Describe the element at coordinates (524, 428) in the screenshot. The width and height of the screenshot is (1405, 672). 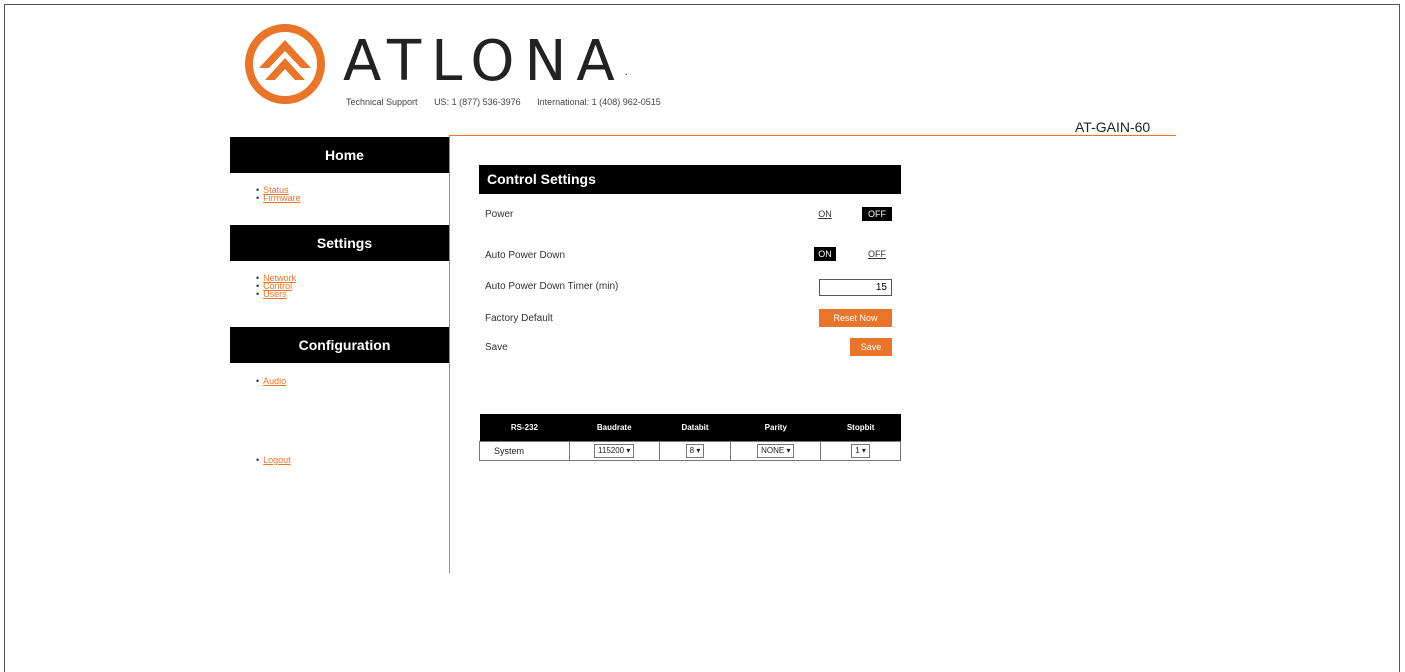
I see `table-header-rs232: RS-232` at that location.